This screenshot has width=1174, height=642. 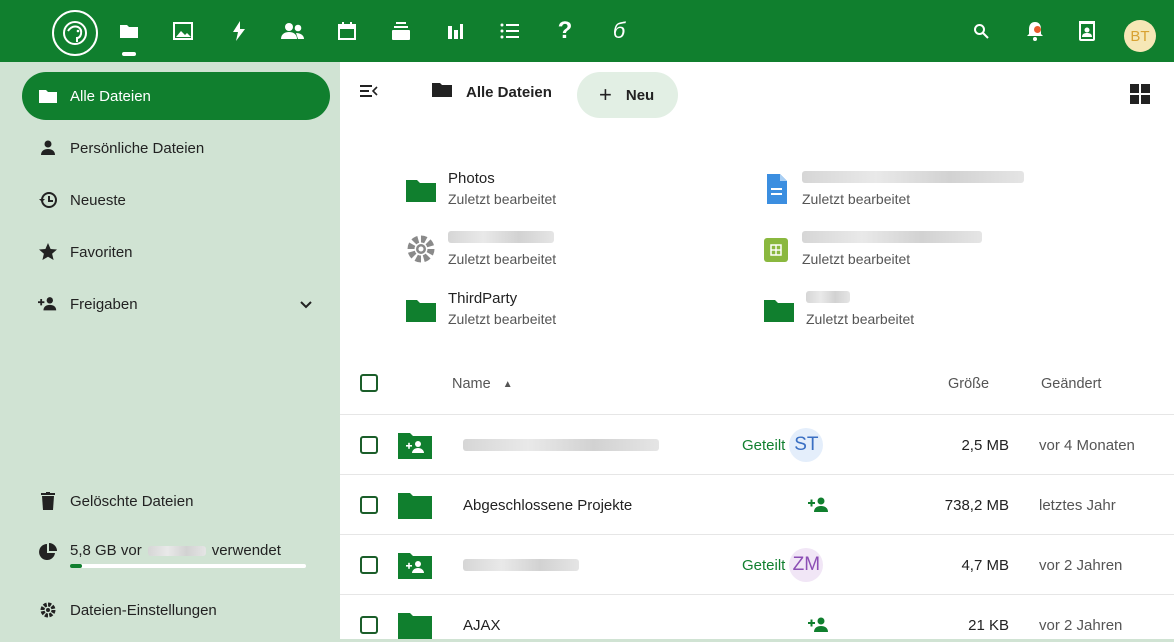 What do you see at coordinates (1140, 96) in the screenshot?
I see `grid-view-icon` at bounding box center [1140, 96].